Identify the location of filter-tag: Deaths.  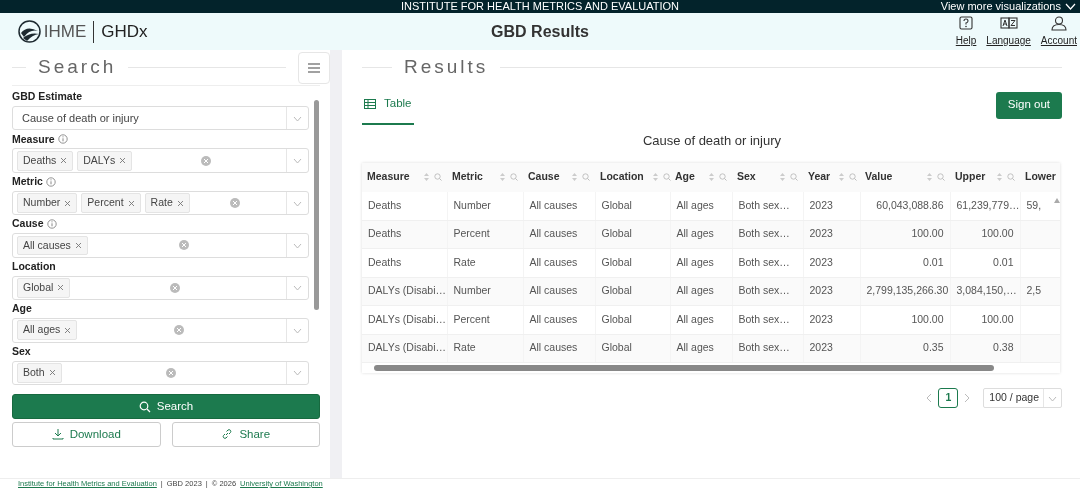
(45, 160).